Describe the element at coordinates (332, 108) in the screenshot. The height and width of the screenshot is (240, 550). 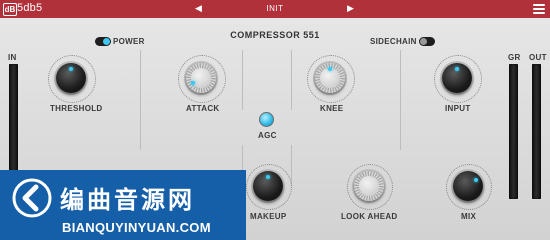
I see `knee-label: KNEE` at that location.